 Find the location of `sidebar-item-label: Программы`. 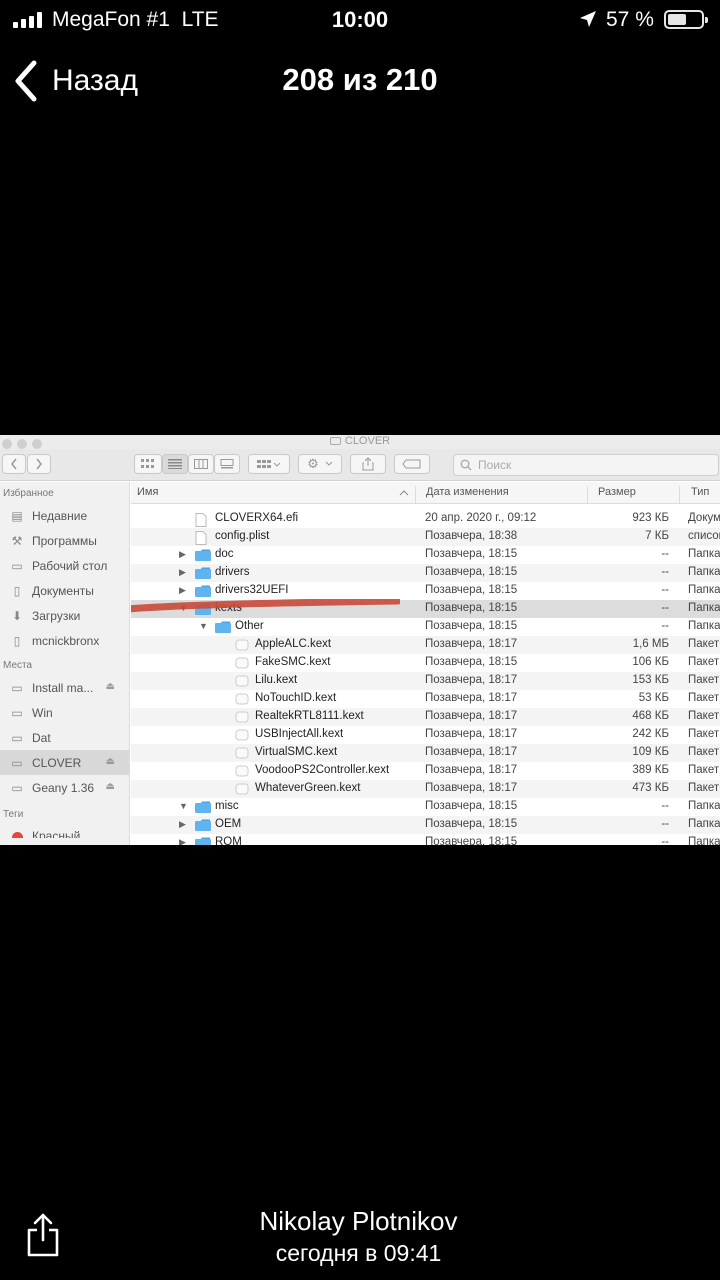

sidebar-item-label: Программы is located at coordinates (64, 540).